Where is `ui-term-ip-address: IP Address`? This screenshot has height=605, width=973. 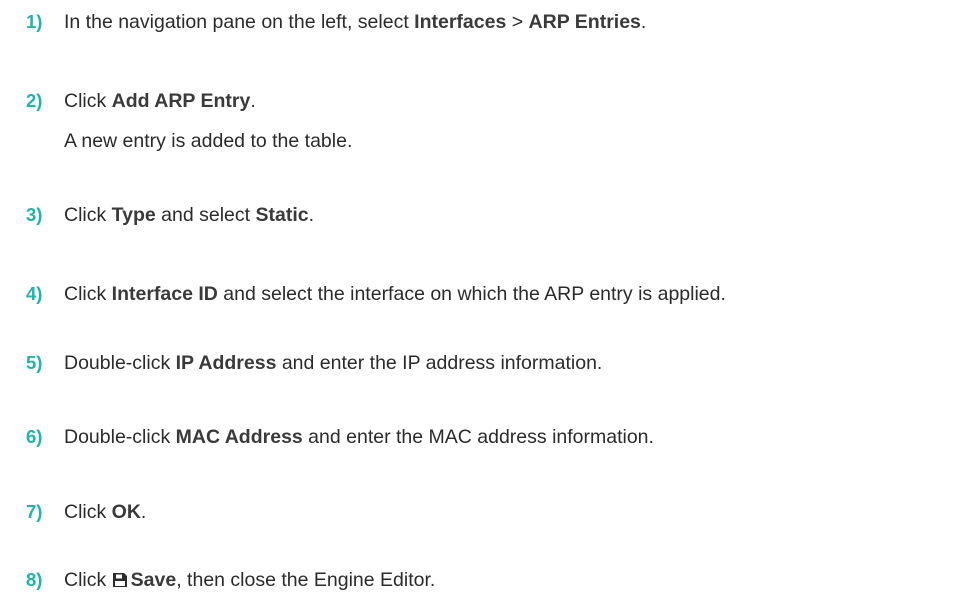 ui-term-ip-address: IP Address is located at coordinates (226, 363).